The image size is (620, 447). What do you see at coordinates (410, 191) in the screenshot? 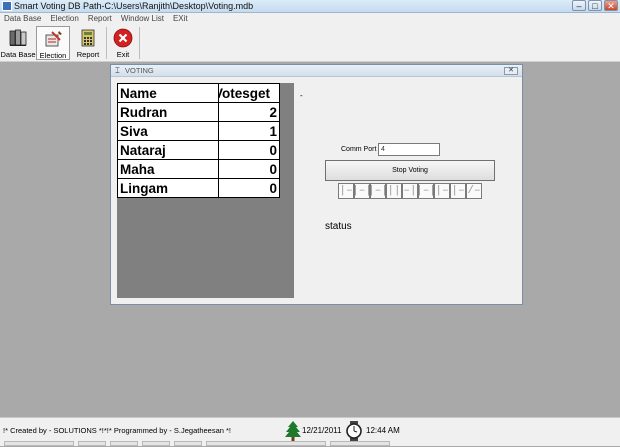
I see `segment-display: |– |–| |–| || –| |–| |– |– /–` at bounding box center [410, 191].